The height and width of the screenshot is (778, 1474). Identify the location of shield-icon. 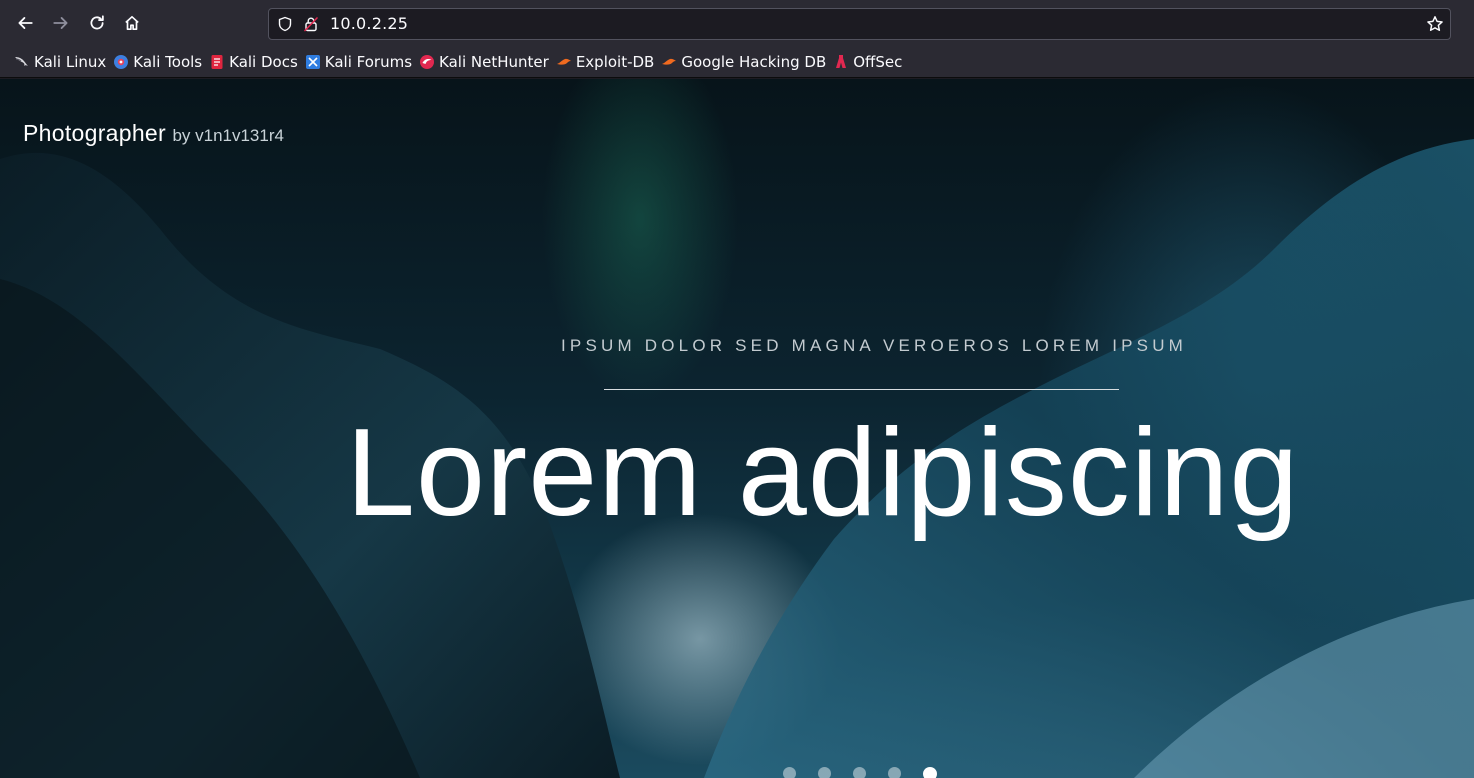
(285, 24).